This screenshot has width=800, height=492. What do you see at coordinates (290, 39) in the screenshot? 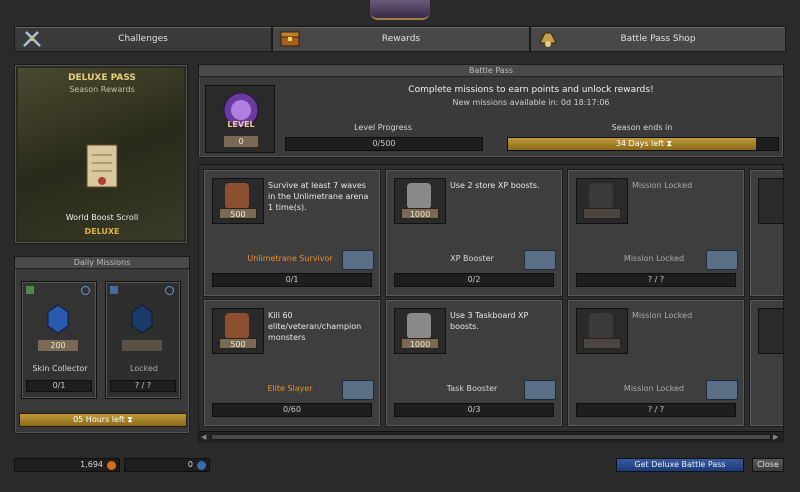
I see `treasure-chest-icon` at bounding box center [290, 39].